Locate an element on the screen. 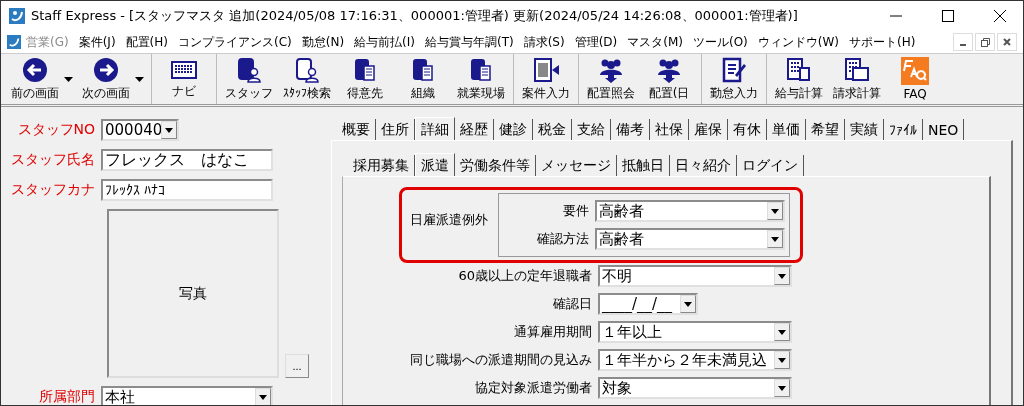  toolbar-button: ｽﾀｯﾌ検索 is located at coordinates (307, 79).